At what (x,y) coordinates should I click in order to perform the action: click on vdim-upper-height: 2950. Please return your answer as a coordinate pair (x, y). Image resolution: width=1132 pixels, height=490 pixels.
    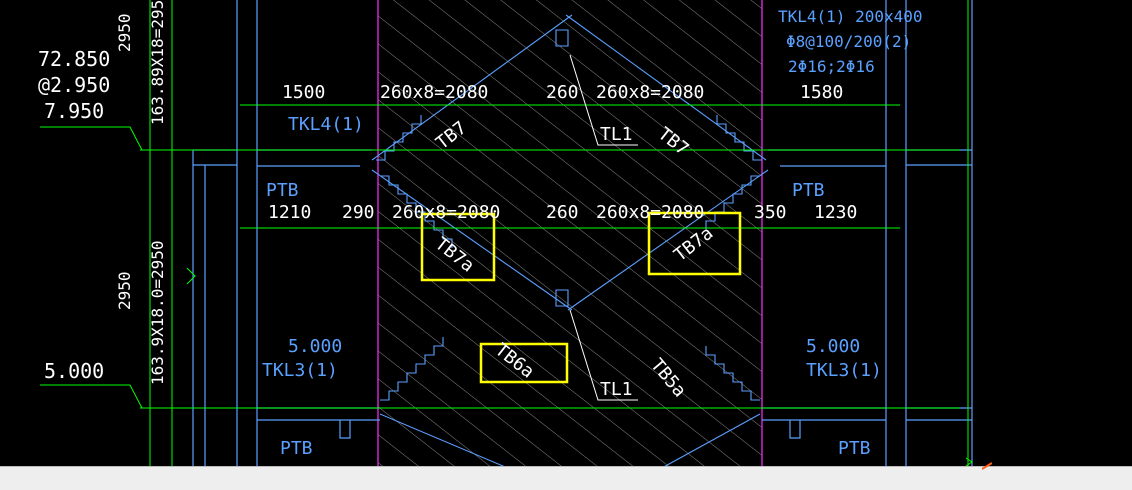
    Looking at the image, I should click on (124, 32).